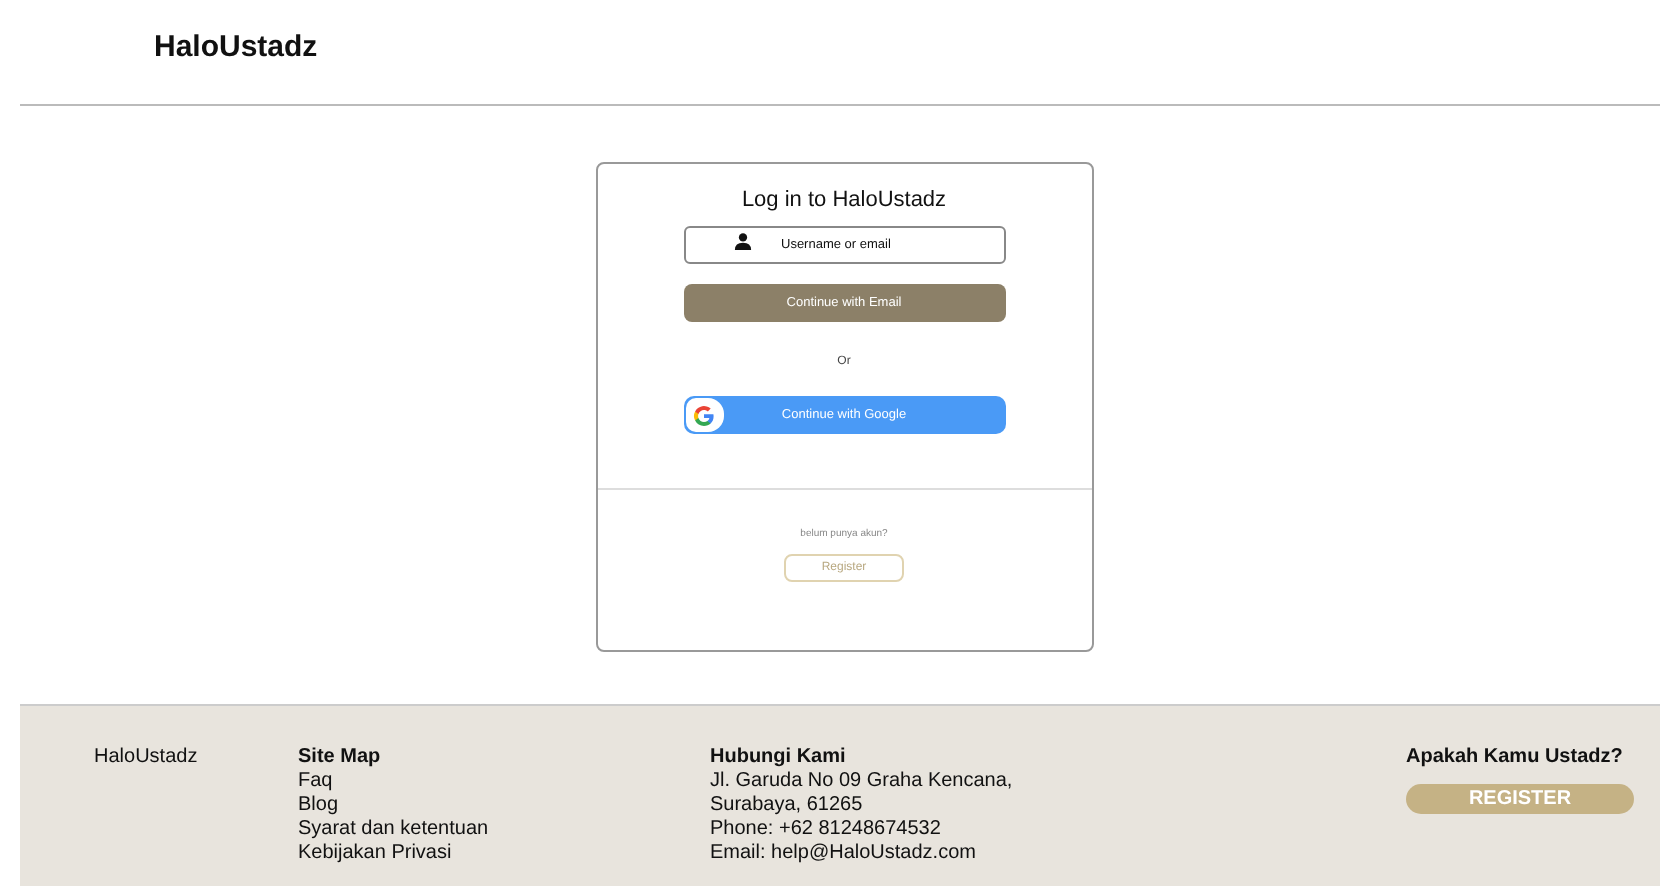  I want to click on footer-link: Blog, so click(504, 806).